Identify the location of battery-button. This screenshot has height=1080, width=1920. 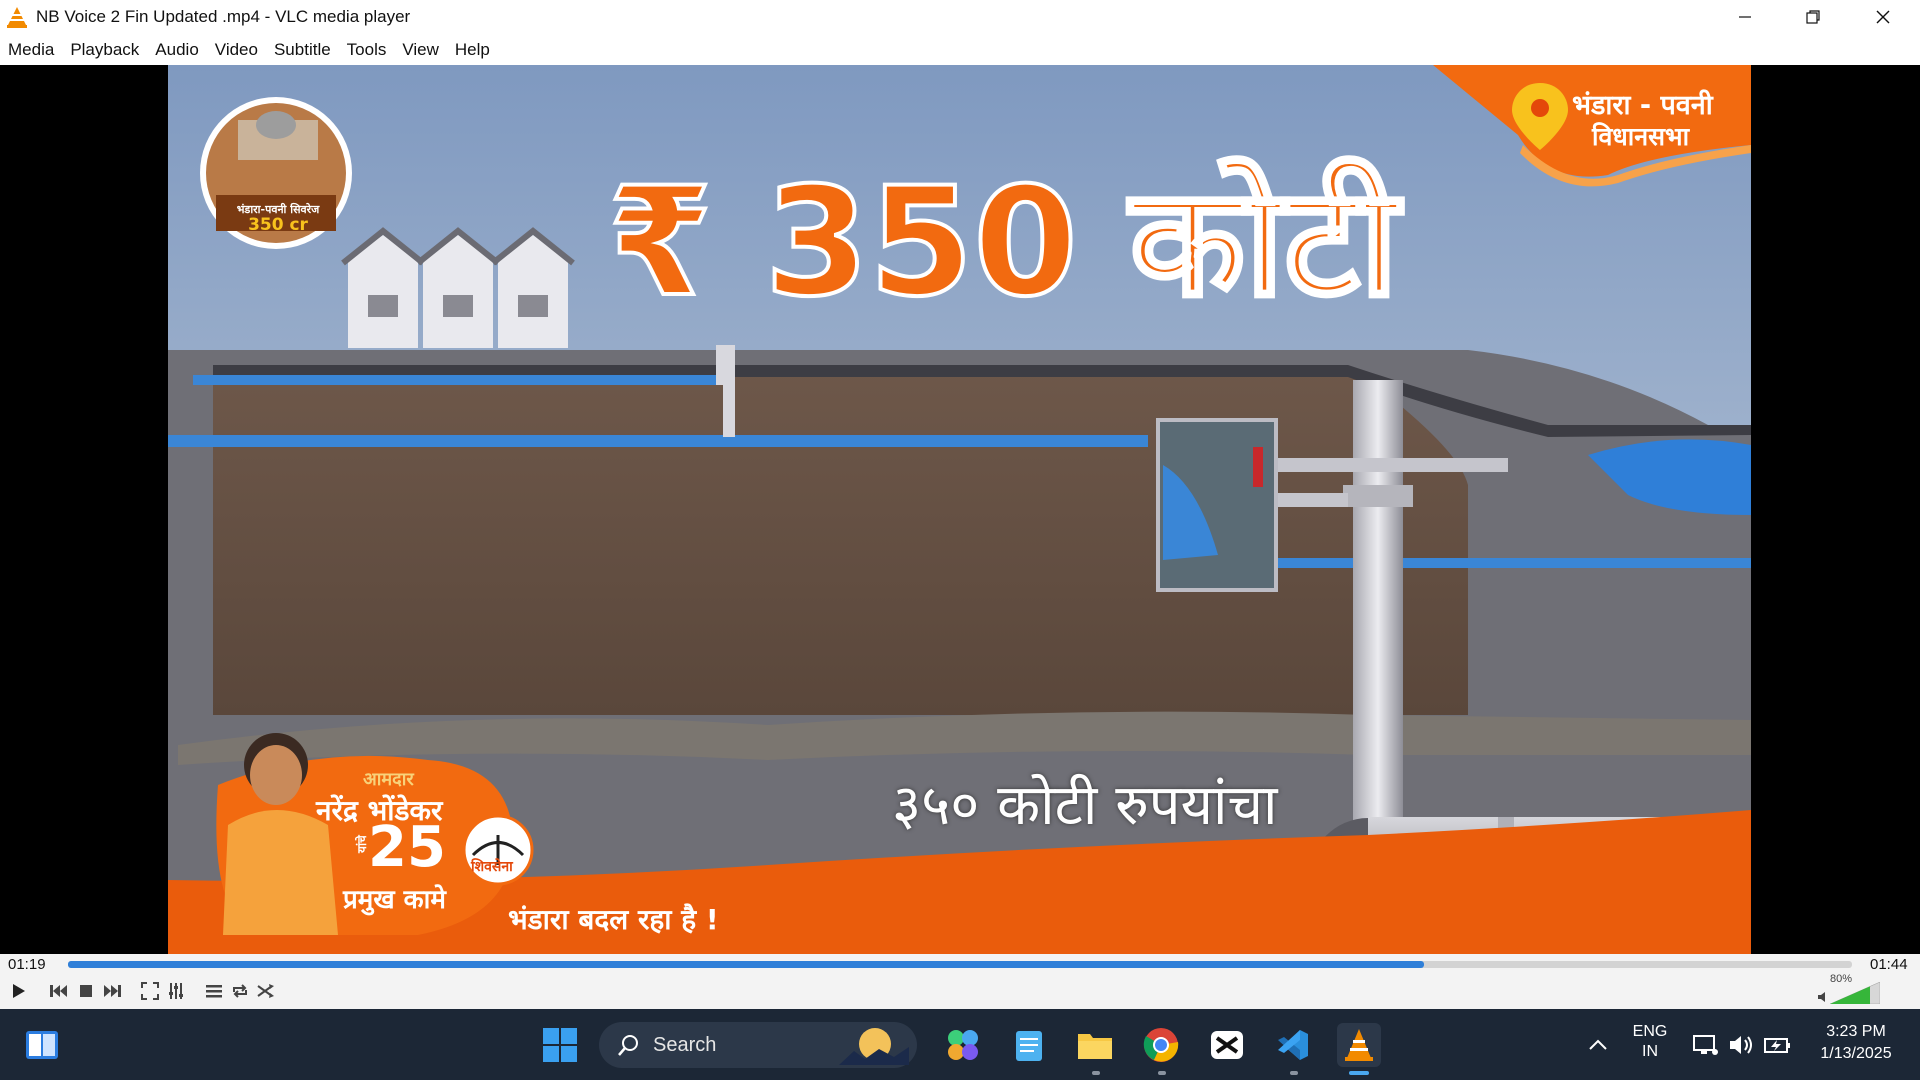
(1778, 1045).